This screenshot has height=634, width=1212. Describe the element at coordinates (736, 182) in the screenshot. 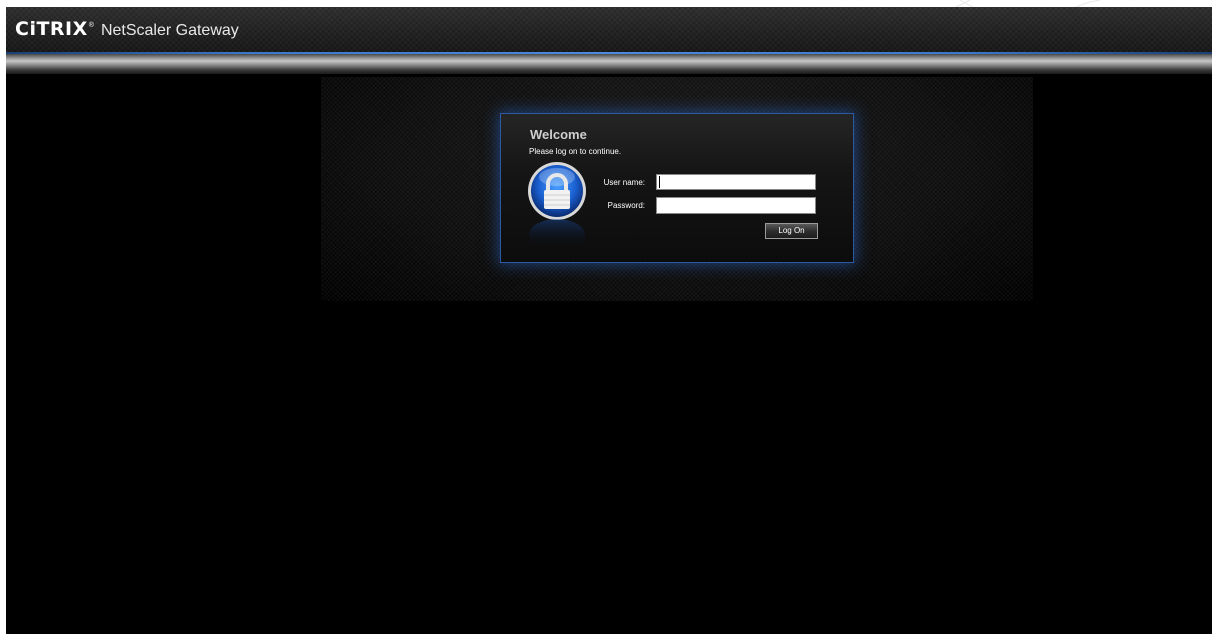

I see `username-input` at that location.